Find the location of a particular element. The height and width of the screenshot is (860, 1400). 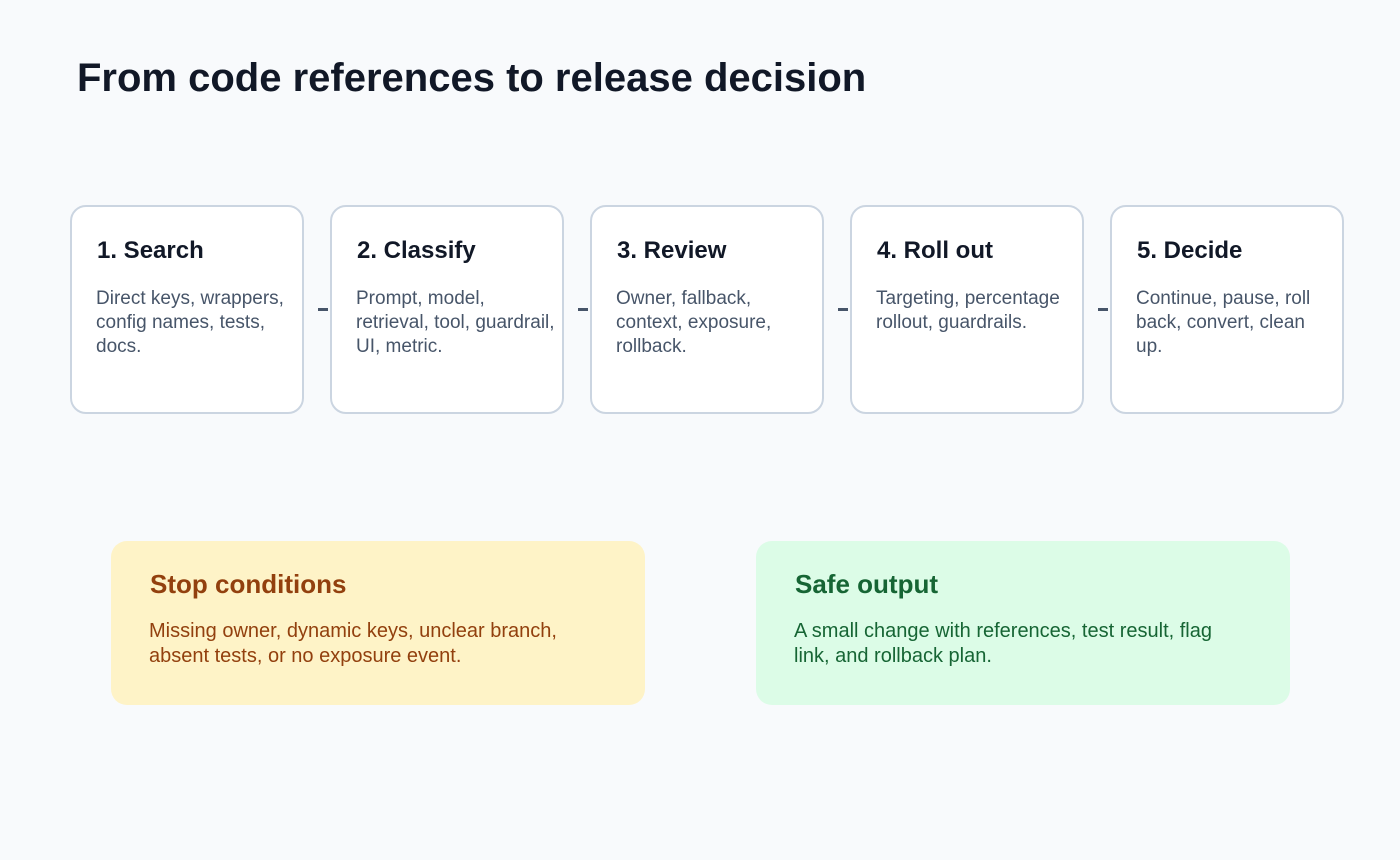

step-title: 4. Roll out is located at coordinates (935, 250).